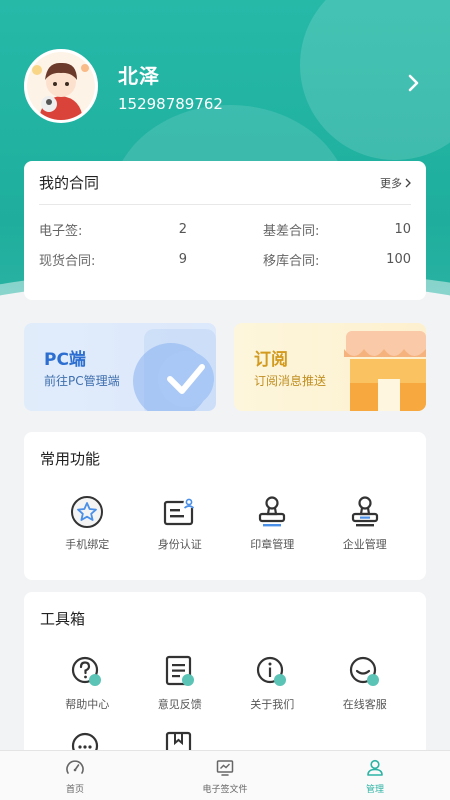 This screenshot has height=800, width=450. I want to click on tab-label: 首页, so click(74, 790).